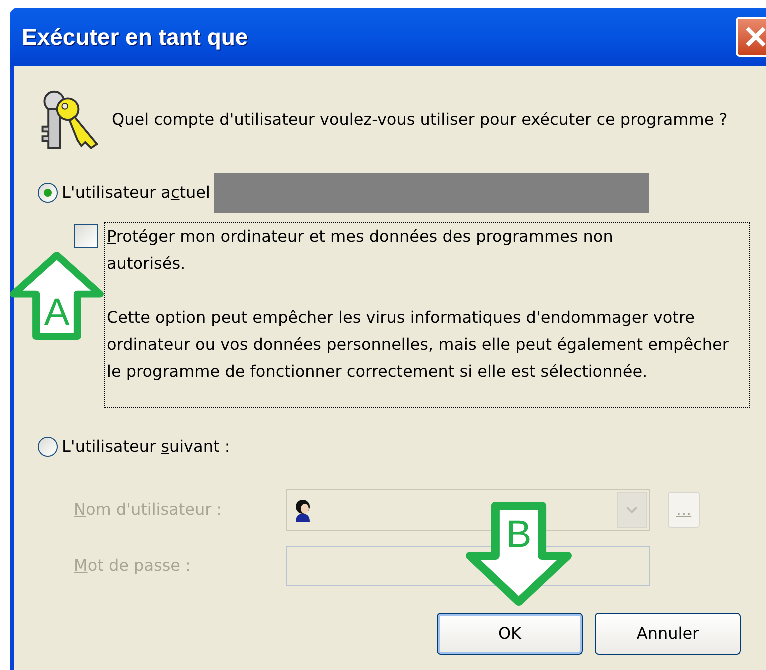 This screenshot has height=670, width=766. I want to click on annotation-letter: A, so click(57, 313).